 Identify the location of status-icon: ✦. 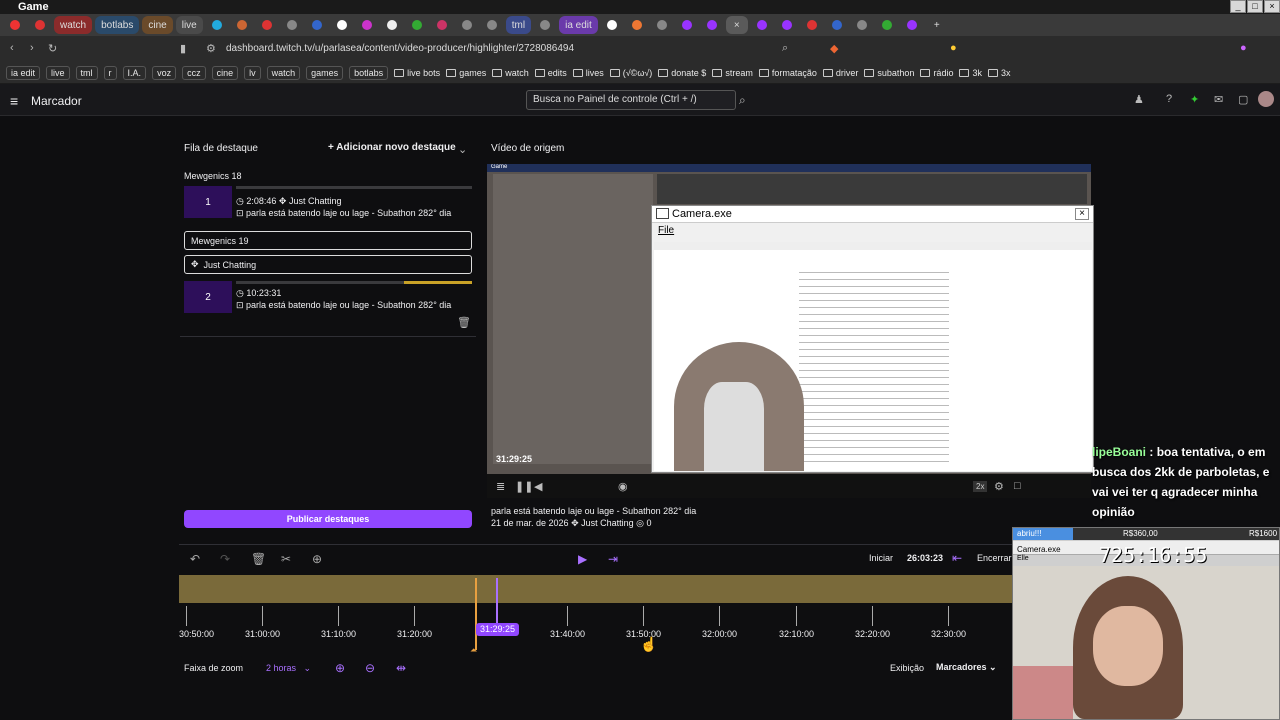
(1194, 99).